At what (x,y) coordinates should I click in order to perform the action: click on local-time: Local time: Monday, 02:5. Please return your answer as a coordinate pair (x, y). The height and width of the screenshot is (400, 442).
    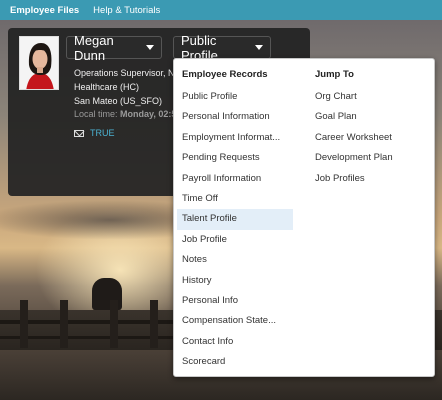
    Looking at the image, I should click on (125, 114).